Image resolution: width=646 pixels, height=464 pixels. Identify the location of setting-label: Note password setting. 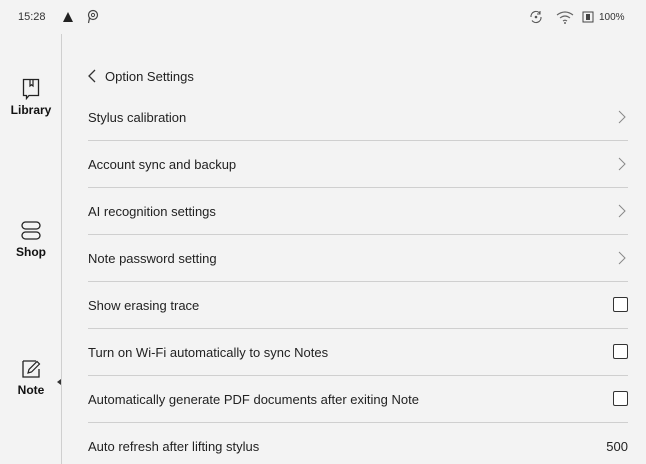
(152, 258).